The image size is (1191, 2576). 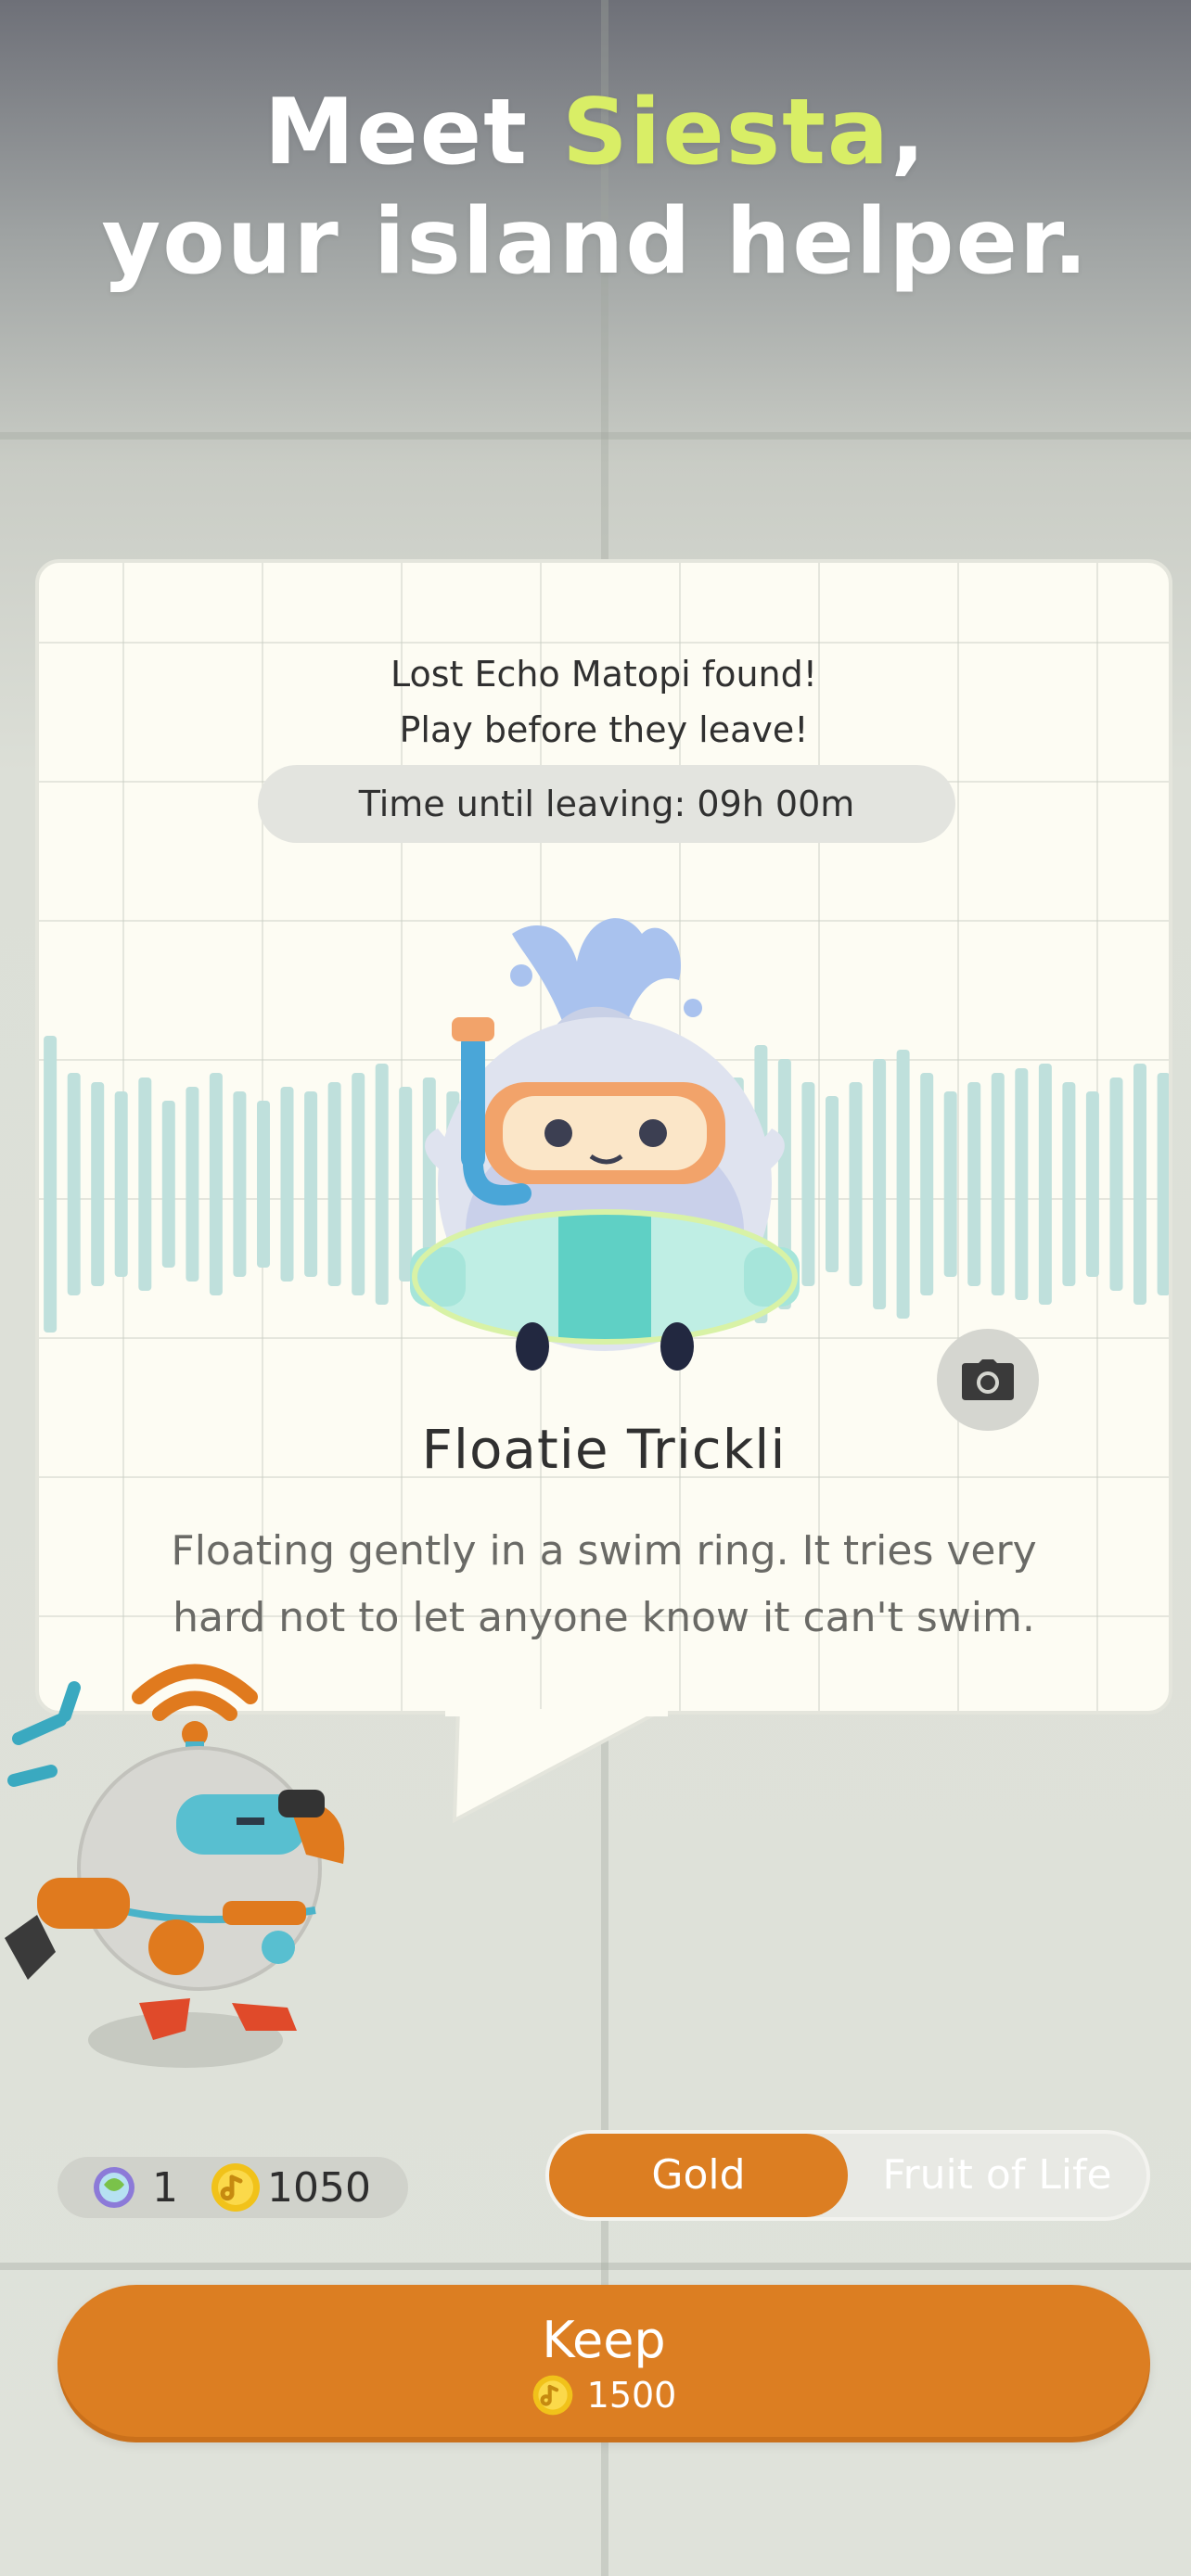 I want to click on gem-count: 1, so click(x=165, y=2187).